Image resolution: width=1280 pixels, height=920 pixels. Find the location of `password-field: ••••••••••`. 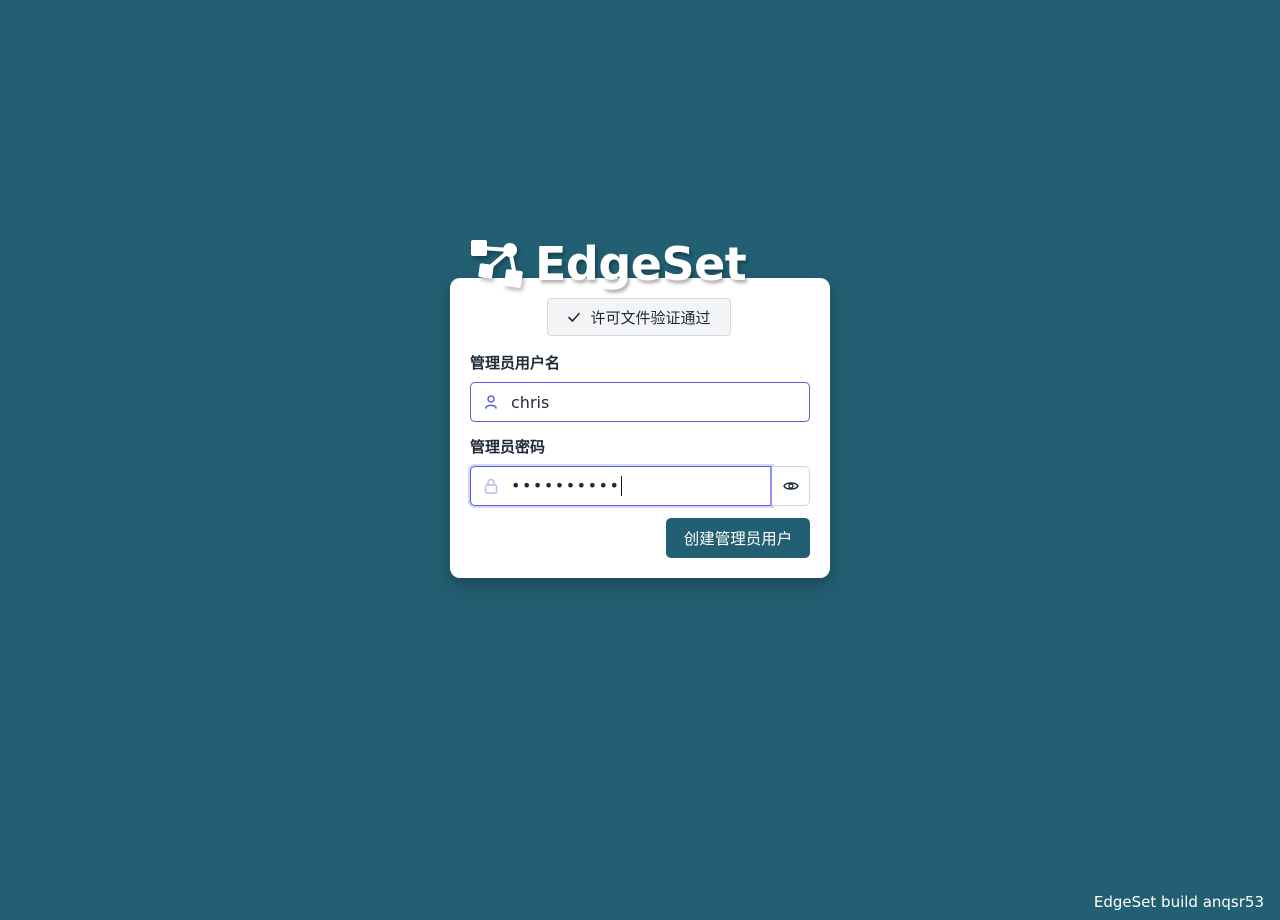

password-field: •••••••••• is located at coordinates (621, 486).